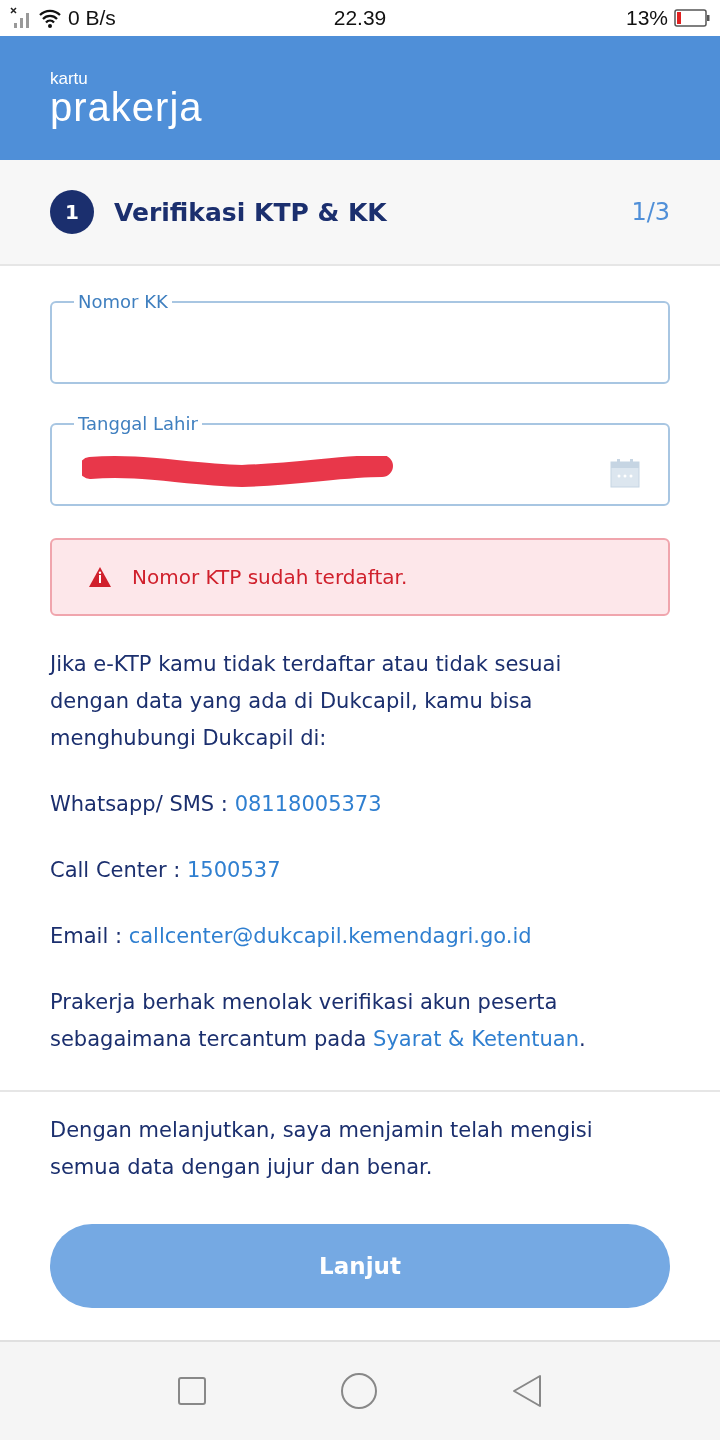  Describe the element at coordinates (50, 18) in the screenshot. I see `wifi-icon` at that location.